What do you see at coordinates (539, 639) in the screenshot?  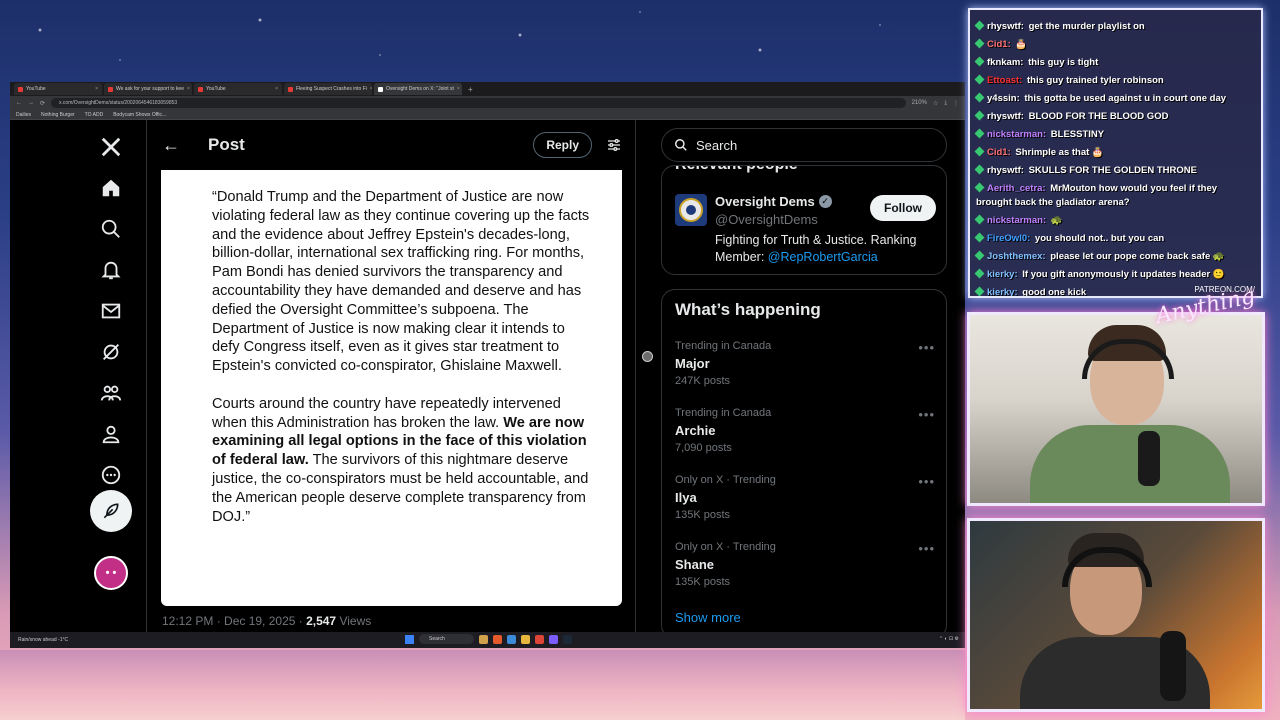 I see `chrome-icon` at bounding box center [539, 639].